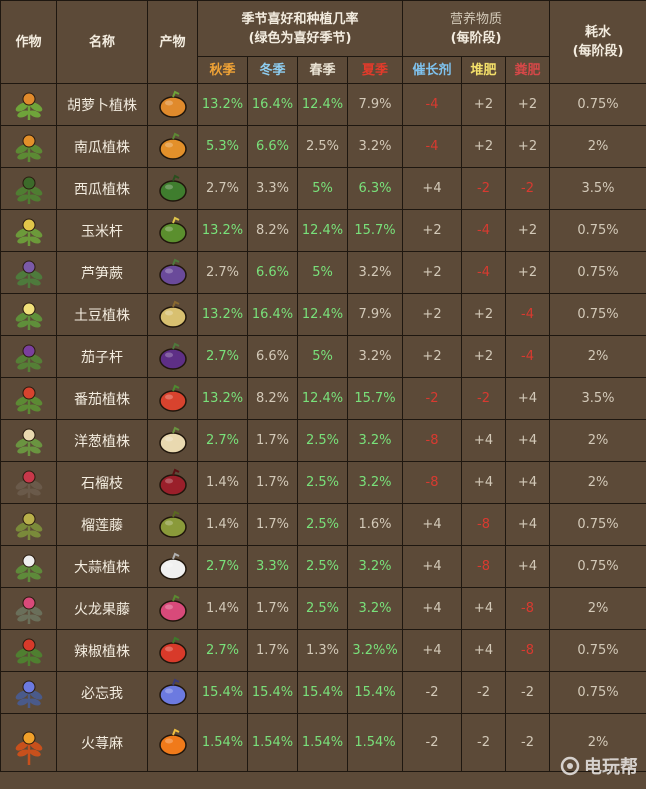 The image size is (646, 789). Describe the element at coordinates (102, 356) in the screenshot. I see `crop-name: 茄子杆` at that location.